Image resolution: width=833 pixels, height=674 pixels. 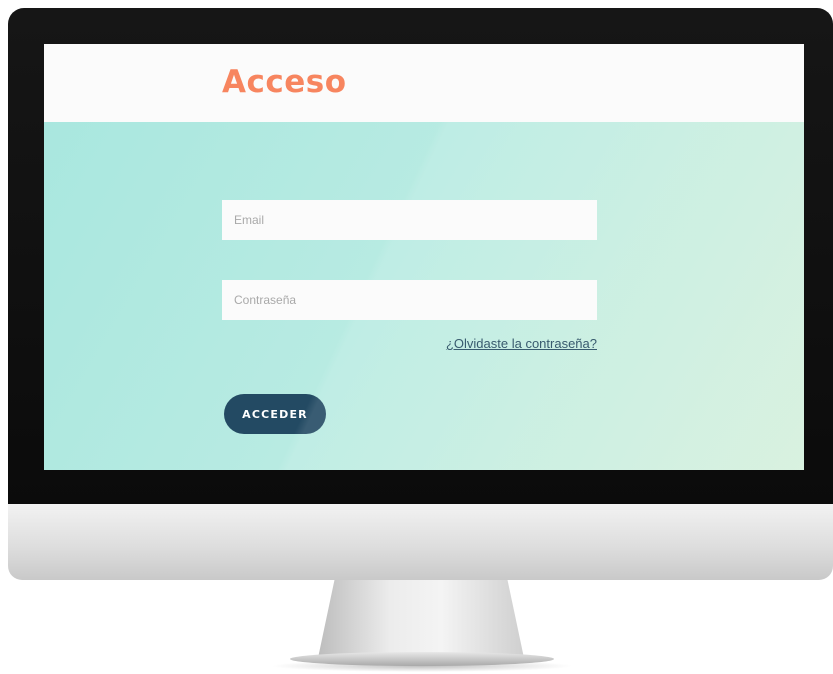 I want to click on email-input, so click(x=409, y=220).